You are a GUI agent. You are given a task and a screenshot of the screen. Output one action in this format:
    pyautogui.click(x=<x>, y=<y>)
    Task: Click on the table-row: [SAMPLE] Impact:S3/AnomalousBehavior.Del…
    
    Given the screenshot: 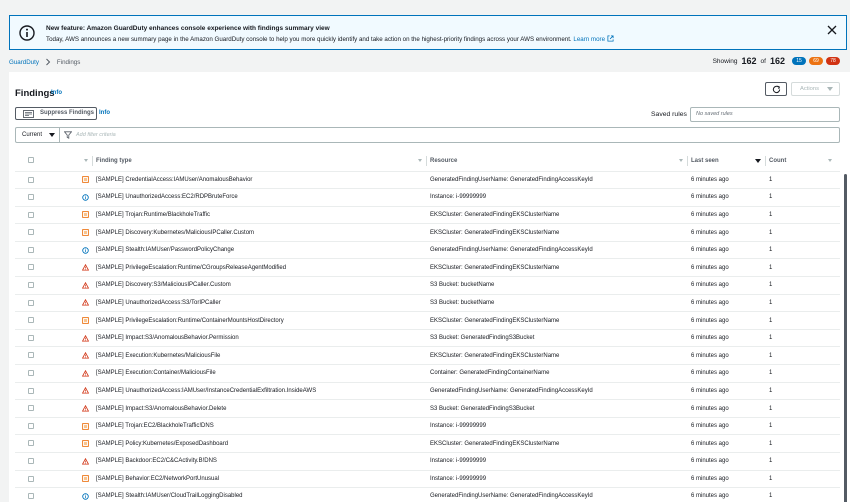 What is the action you would take?
    pyautogui.click(x=427, y=409)
    